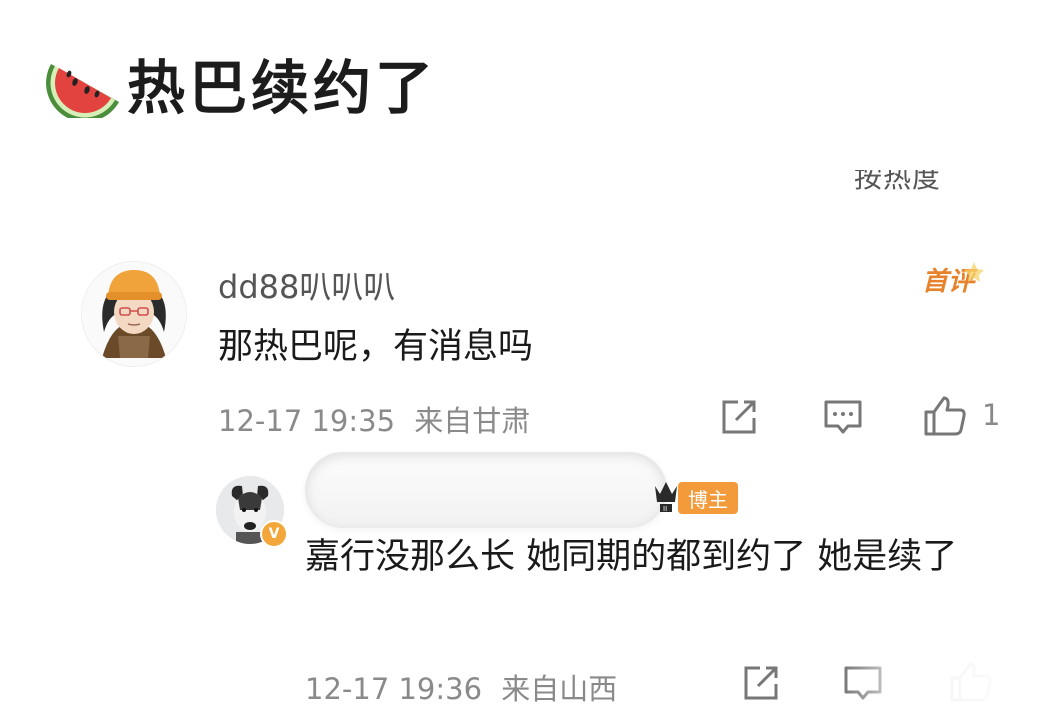  What do you see at coordinates (486, 490) in the screenshot?
I see `redacted-username` at bounding box center [486, 490].